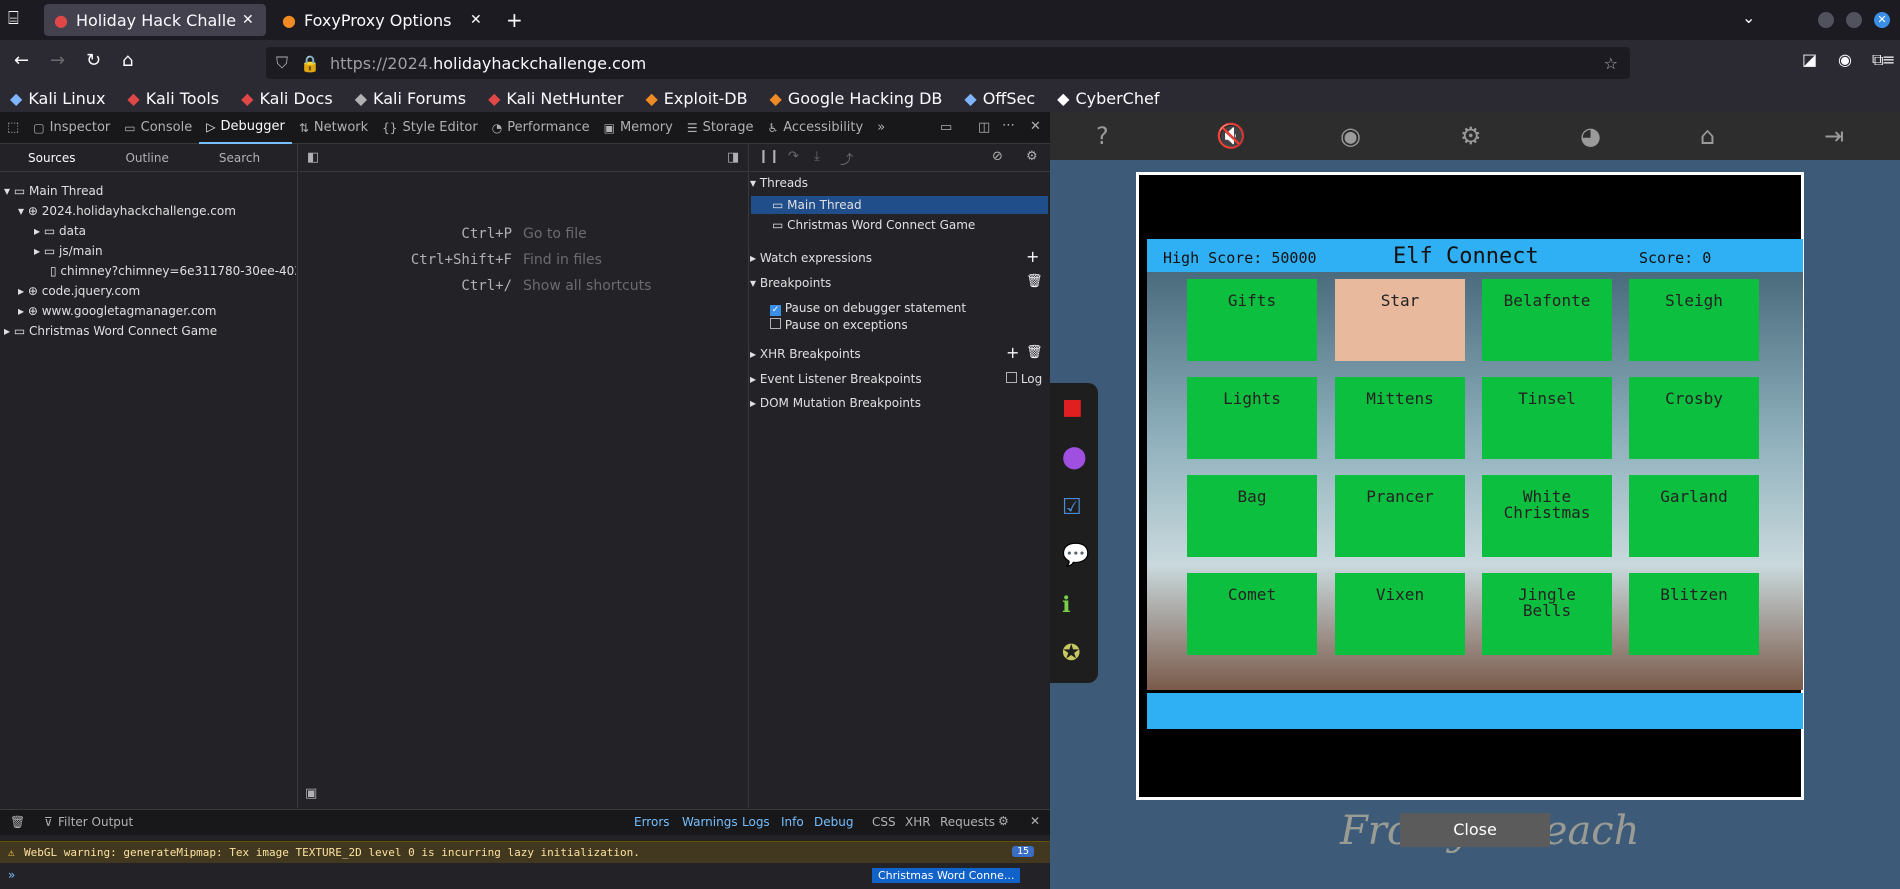 The width and height of the screenshot is (1900, 889). I want to click on bookmark-kali-tools: ◆ Kali Tools, so click(176, 98).